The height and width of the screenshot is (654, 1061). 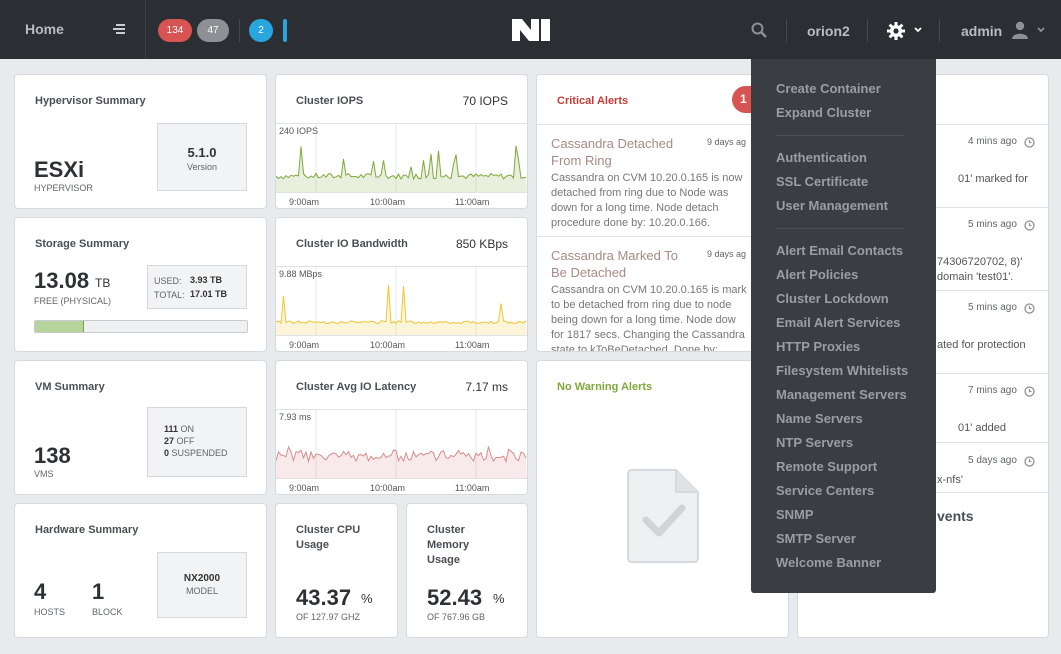 I want to click on bandwidth-max-label: 9.88 MBps, so click(x=301, y=274).